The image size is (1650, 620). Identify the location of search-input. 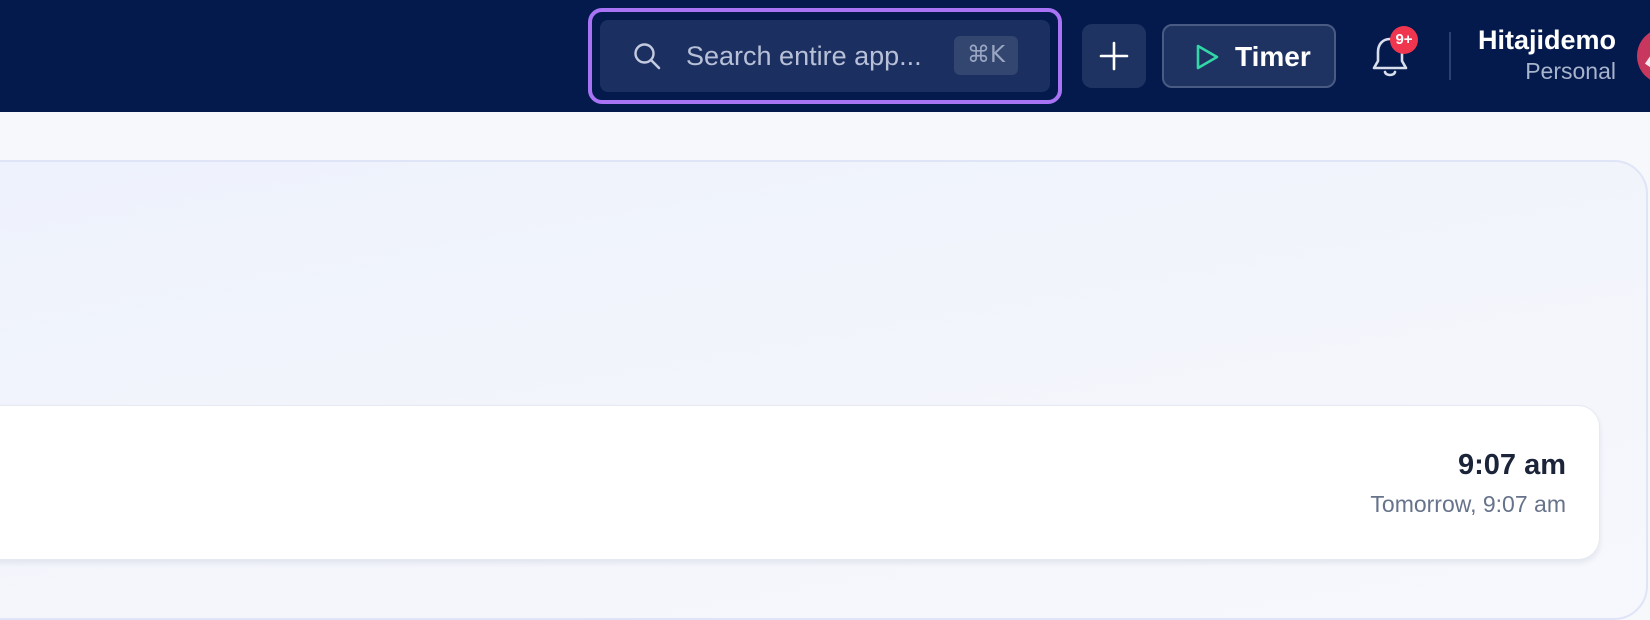
(811, 56).